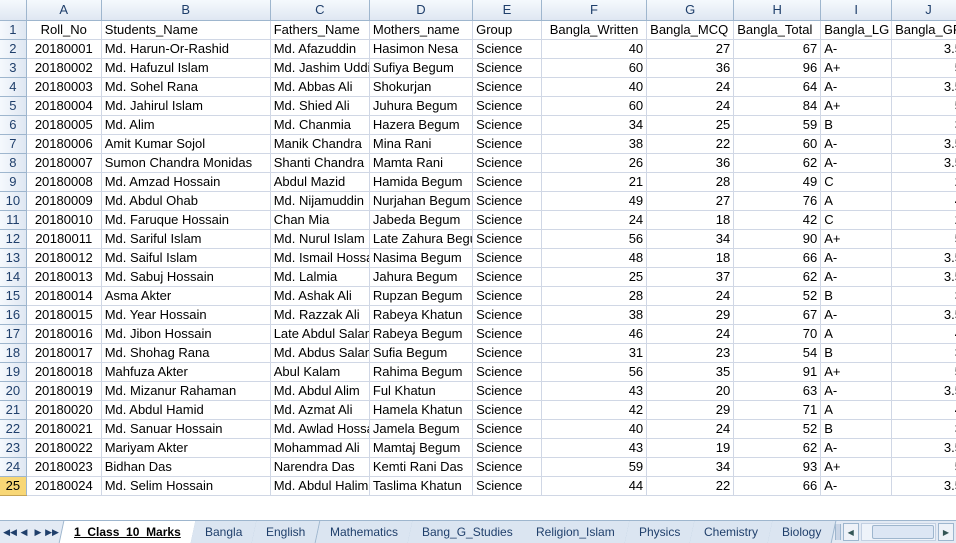  Describe the element at coordinates (64, 296) in the screenshot. I see `cell: 20180014` at that location.